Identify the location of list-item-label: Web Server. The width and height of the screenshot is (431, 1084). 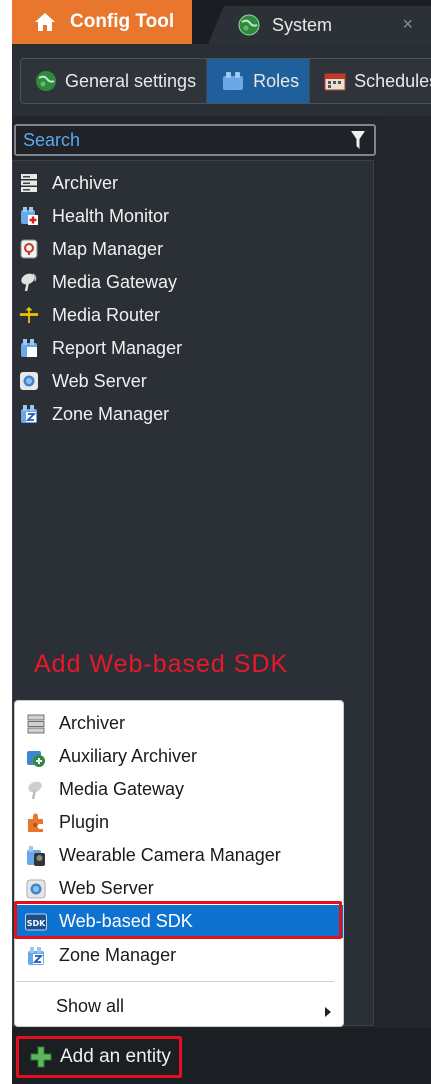
(99, 380).